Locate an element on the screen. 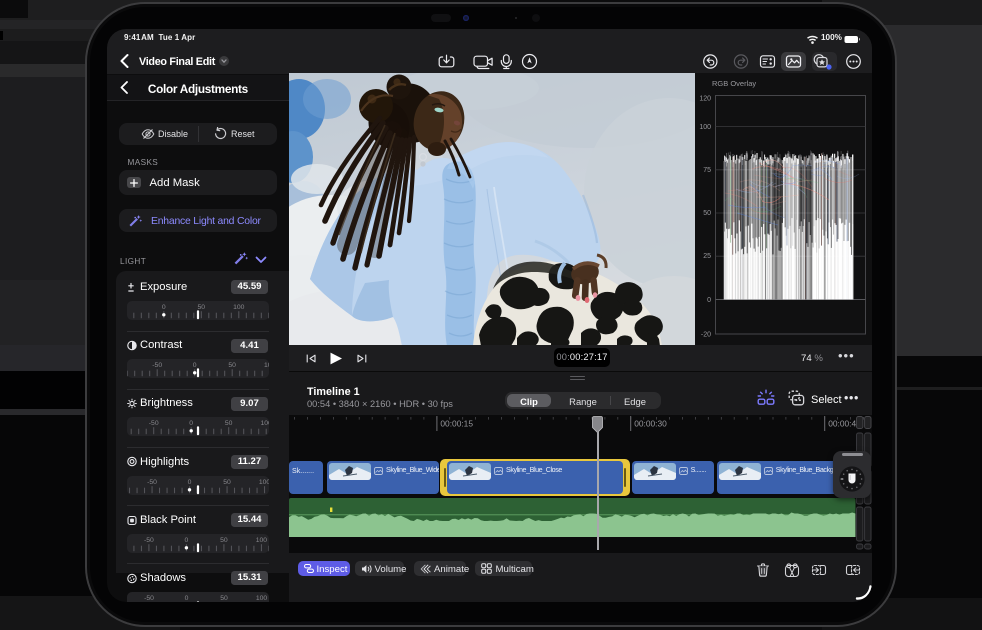  svg-text: RGB Overlay is located at coordinates (734, 83).